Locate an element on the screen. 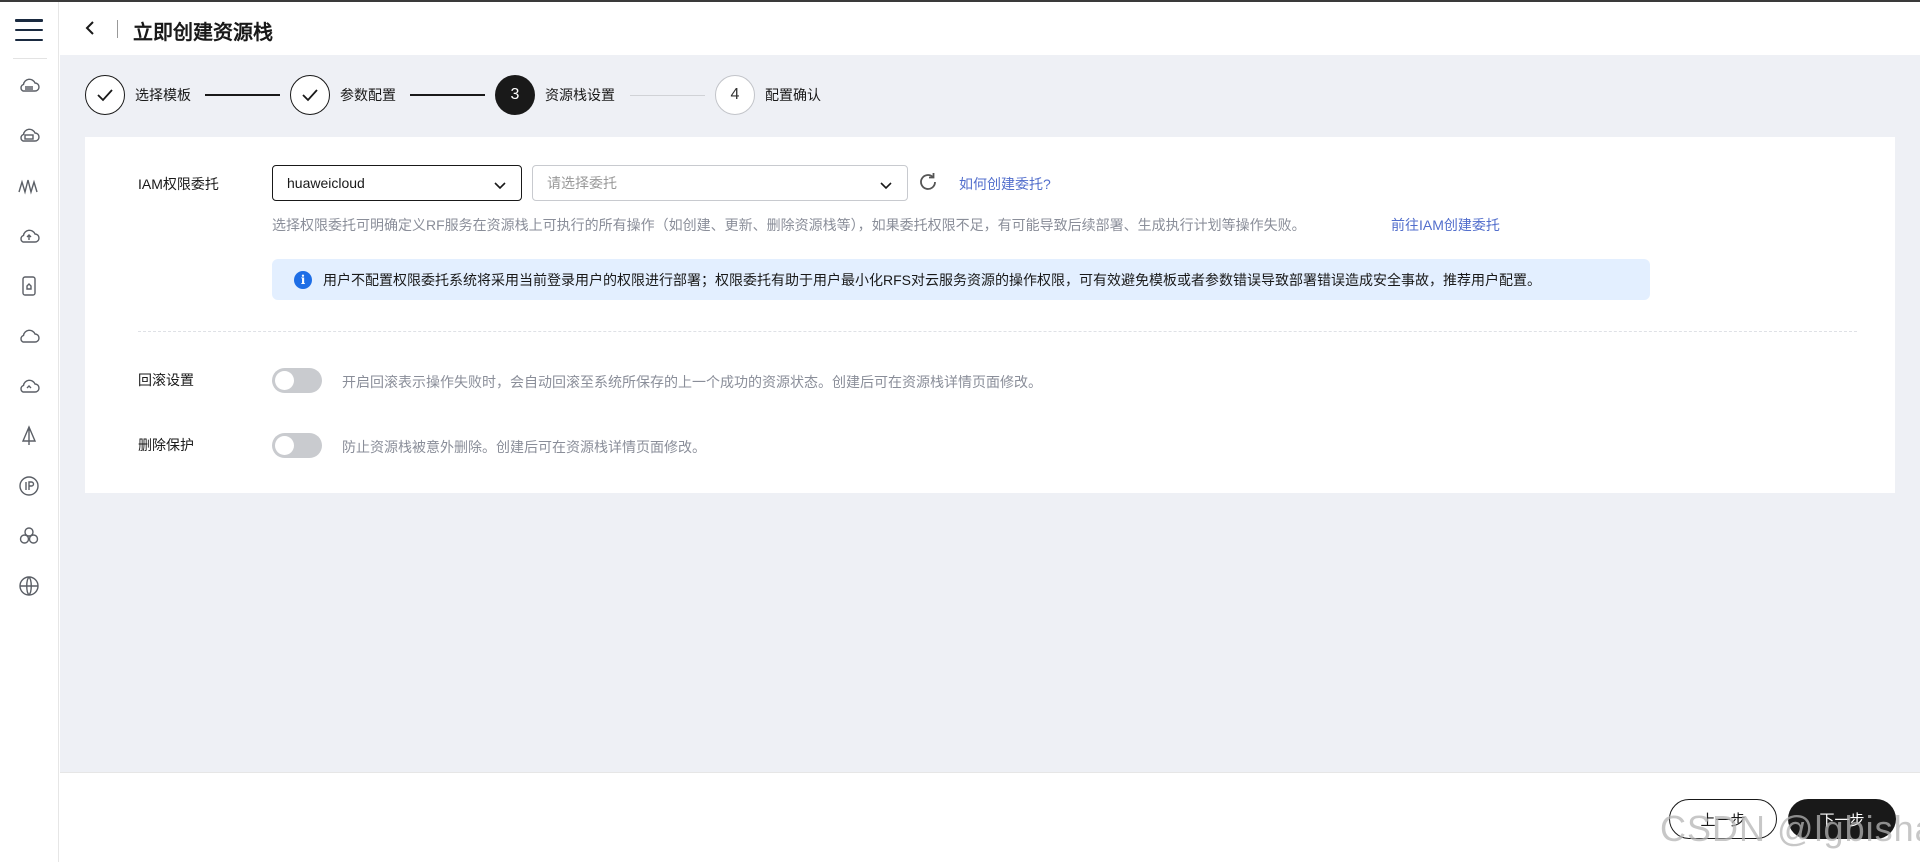 The width and height of the screenshot is (1920, 862). provider-select: huaweicloud is located at coordinates (397, 183).